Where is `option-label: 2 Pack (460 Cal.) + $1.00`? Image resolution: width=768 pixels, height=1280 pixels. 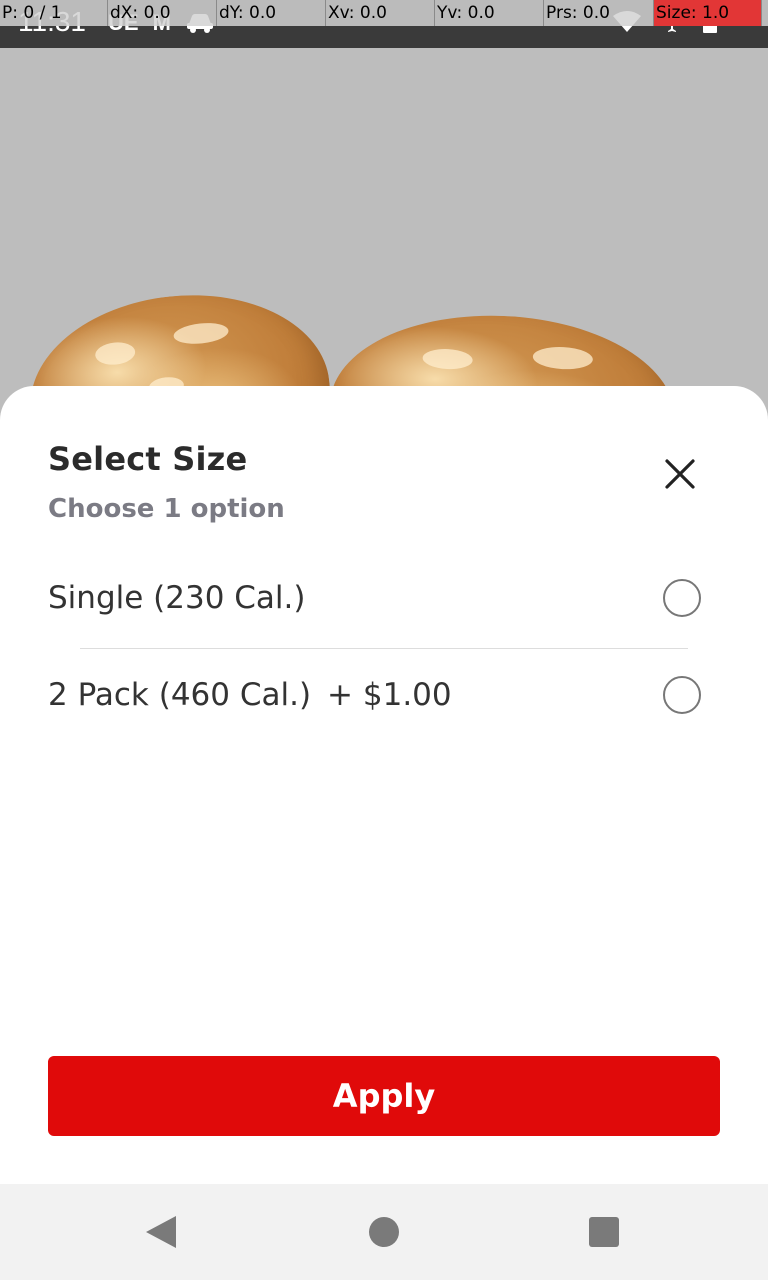
option-label: 2 Pack (460 Cal.) + $1.00 is located at coordinates (250, 695).